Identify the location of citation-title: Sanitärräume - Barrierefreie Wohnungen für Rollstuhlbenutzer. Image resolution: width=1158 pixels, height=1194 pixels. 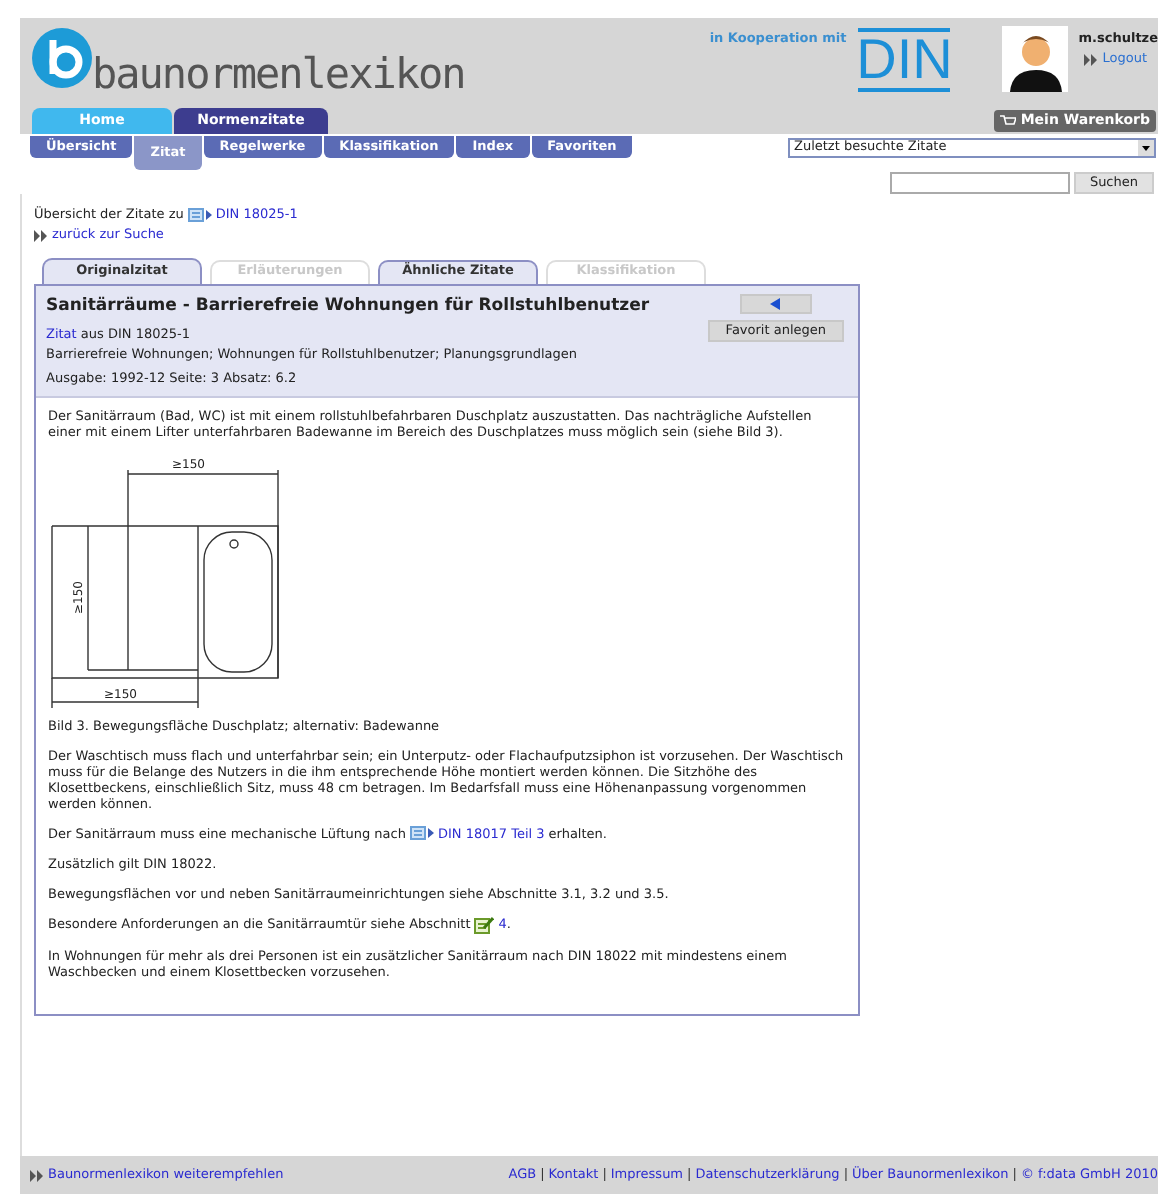
(349, 306).